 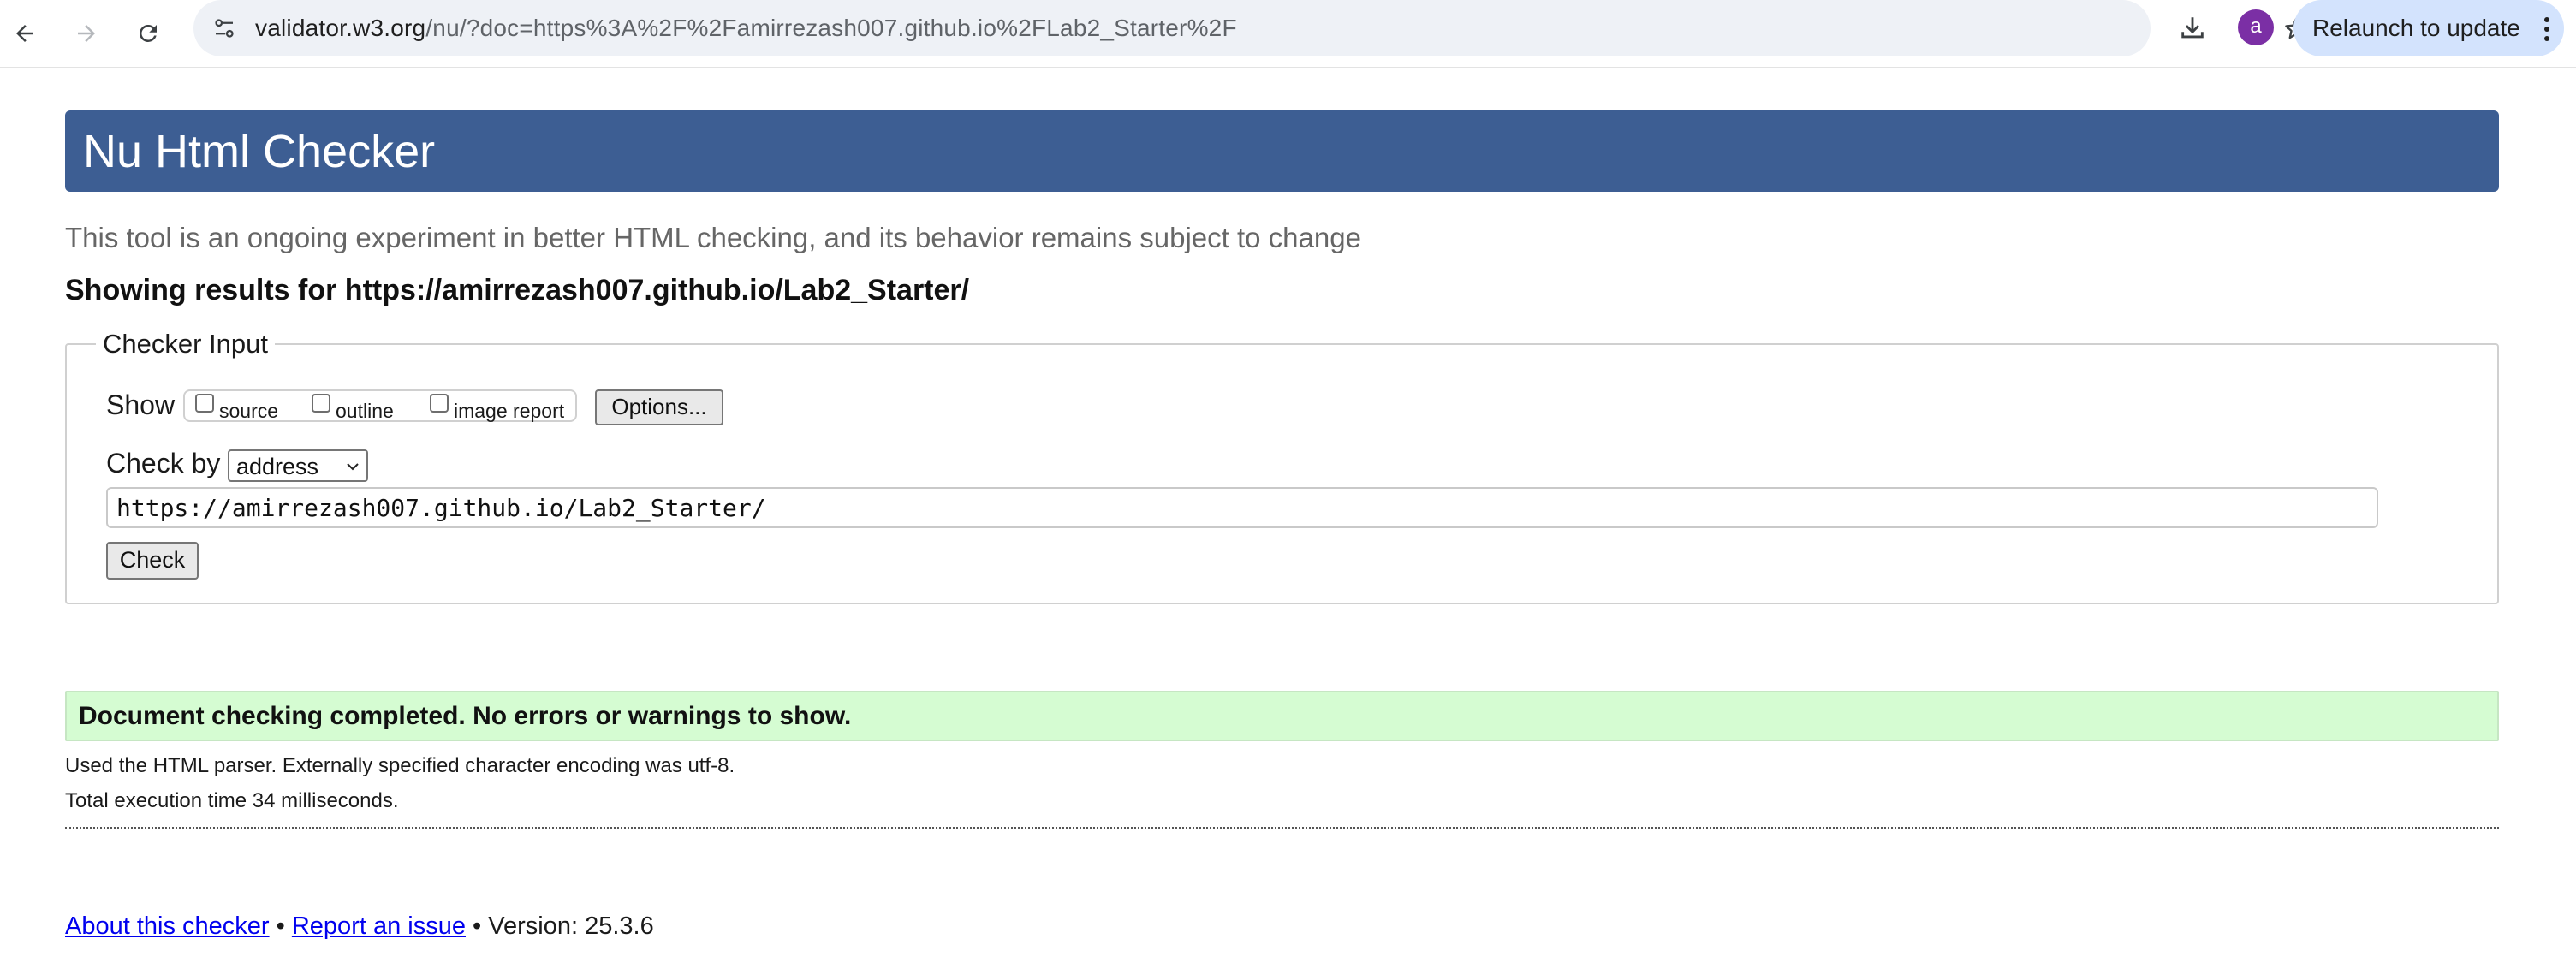 I want to click on check-by-selected-value: address, so click(x=277, y=467).